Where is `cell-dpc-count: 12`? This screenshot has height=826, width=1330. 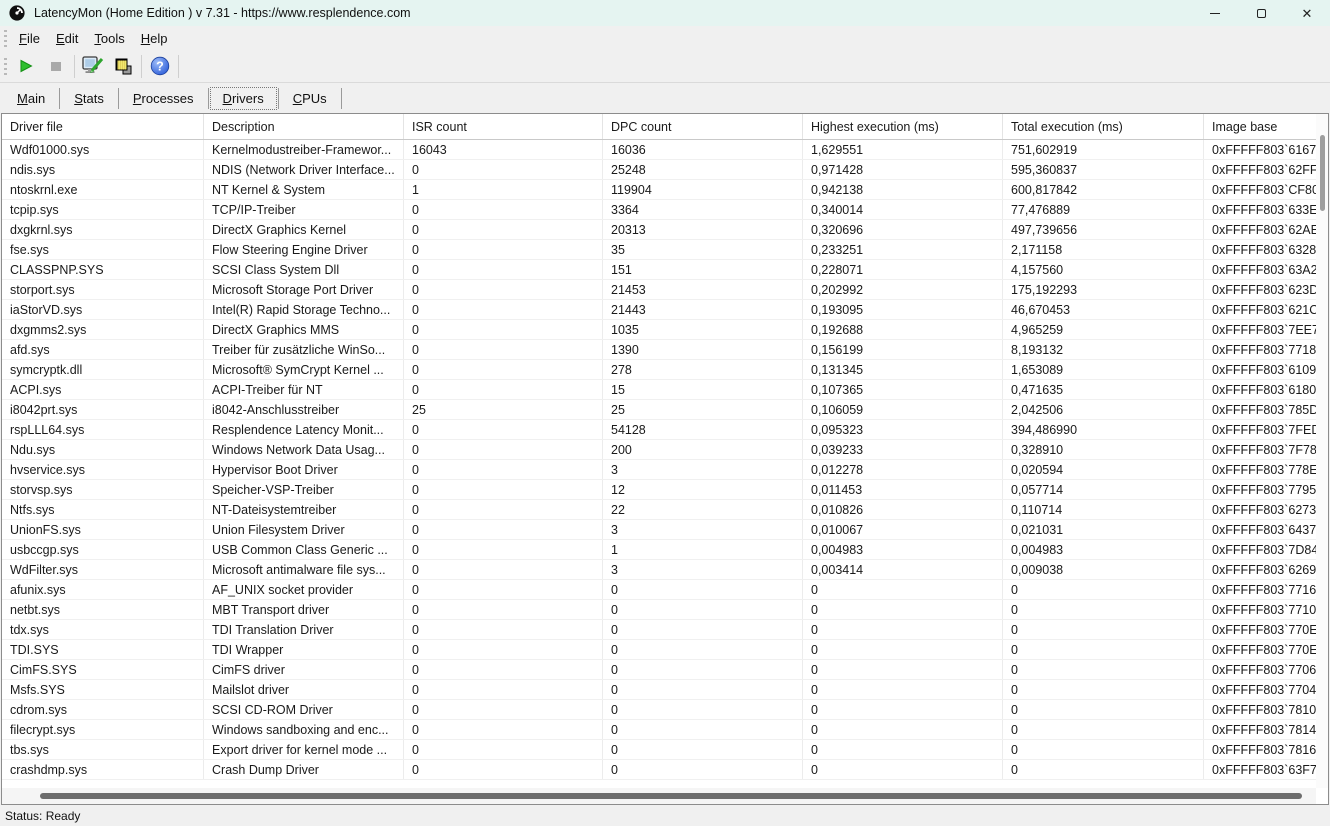 cell-dpc-count: 12 is located at coordinates (703, 489).